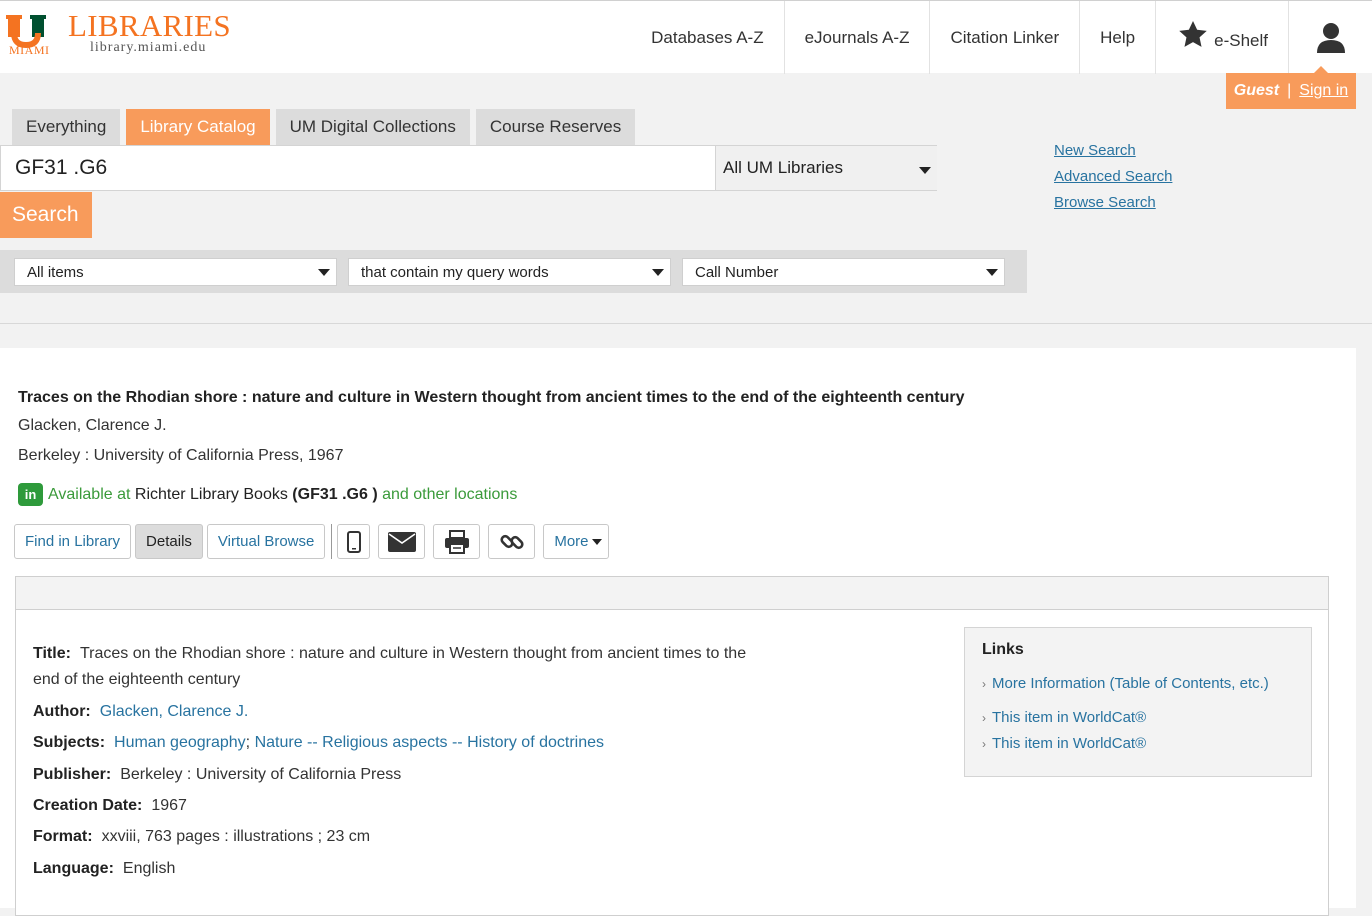 The image size is (1372, 916). I want to click on more-actions-label: More, so click(571, 541).